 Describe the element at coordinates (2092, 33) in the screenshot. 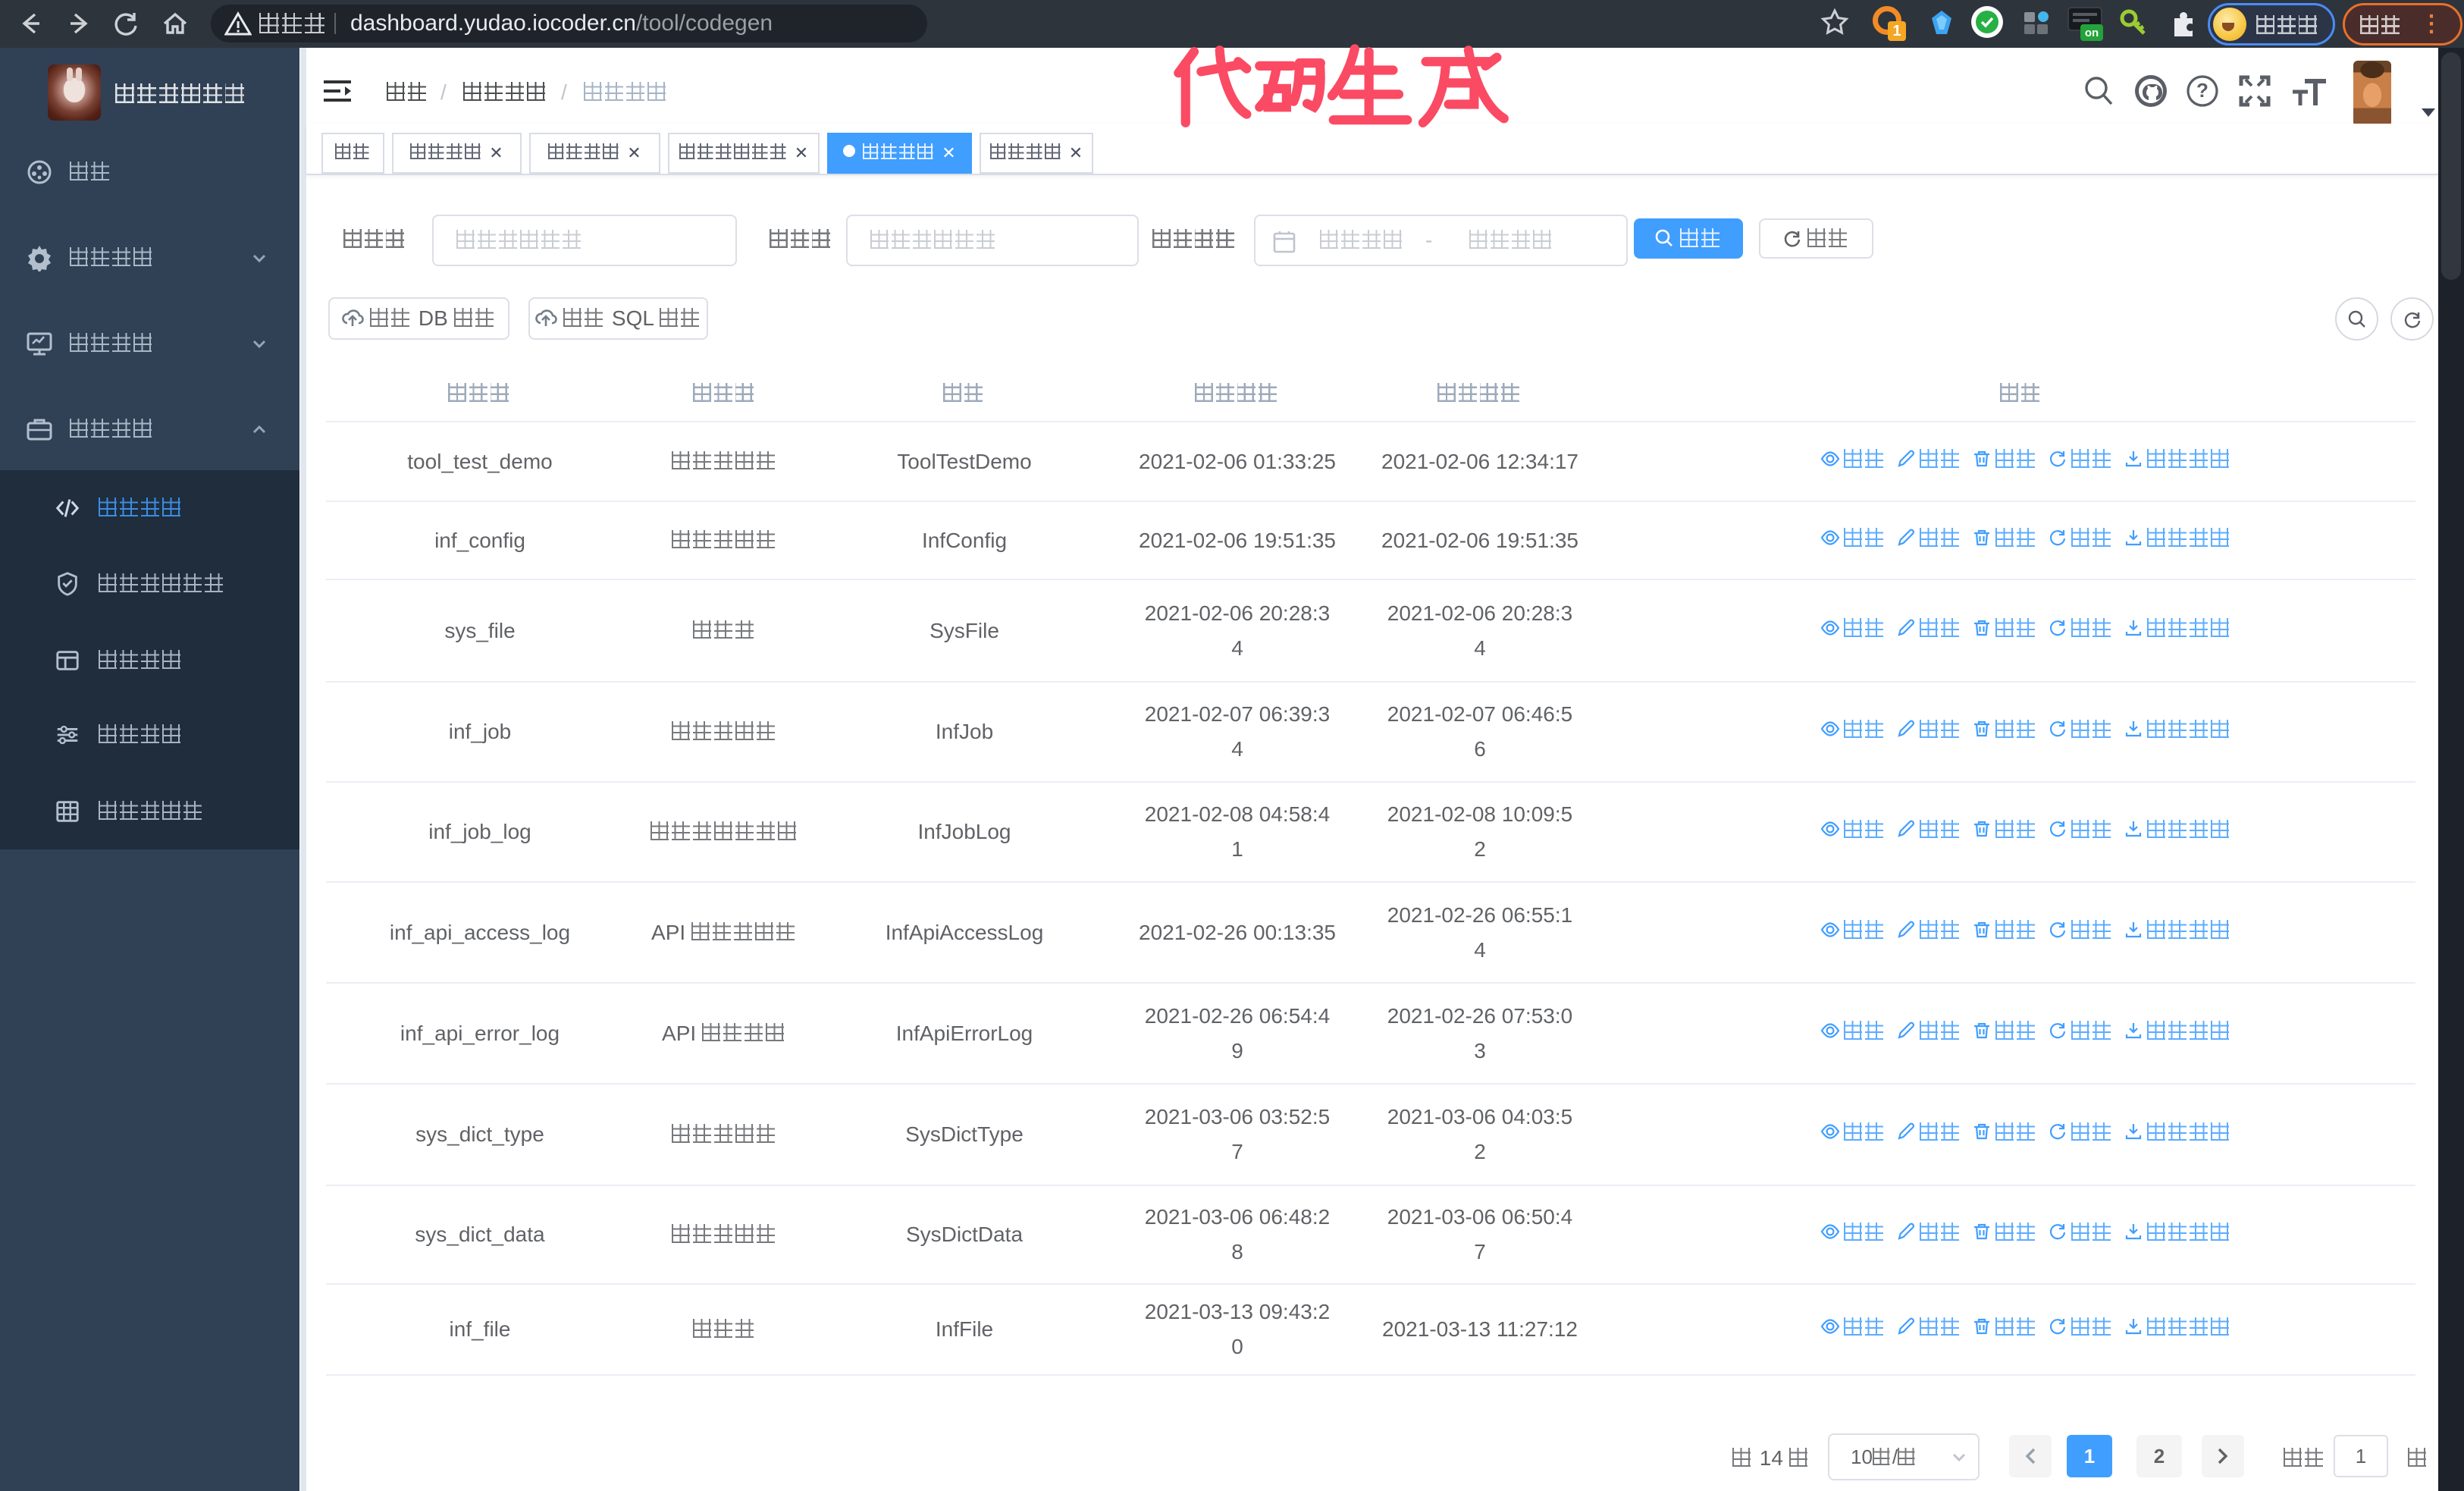

I see `svg-text: on` at that location.